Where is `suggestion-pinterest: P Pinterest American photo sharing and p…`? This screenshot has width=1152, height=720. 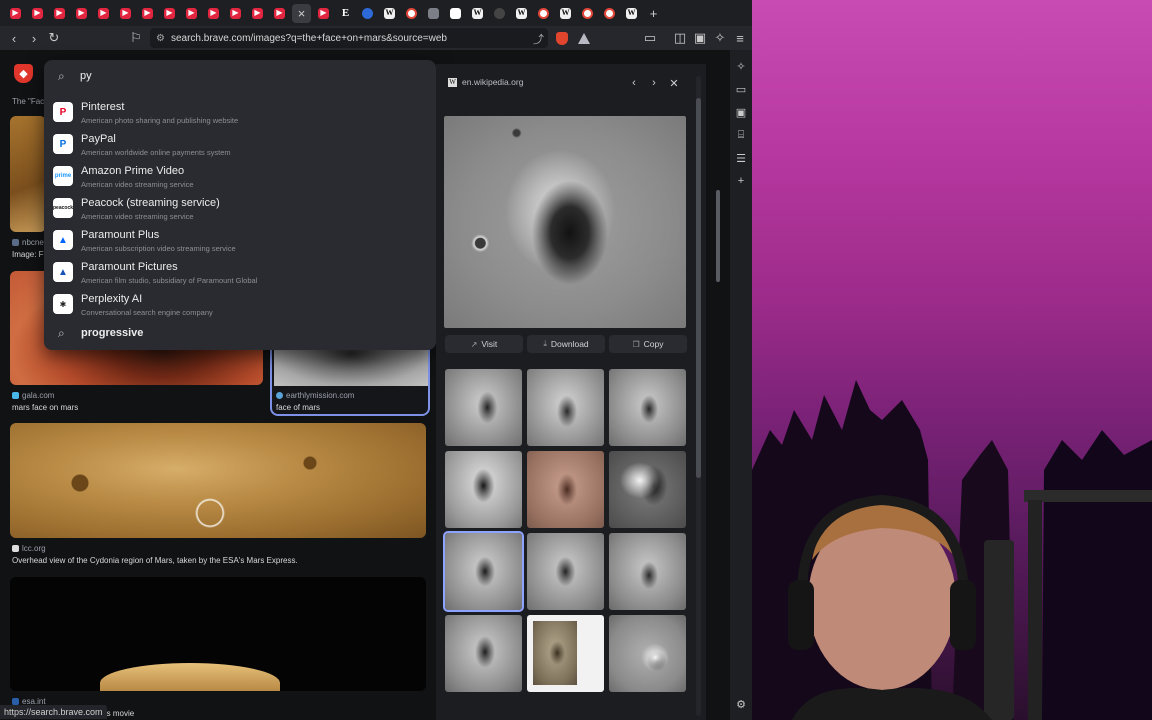 suggestion-pinterest: P Pinterest American photo sharing and p… is located at coordinates (240, 113).